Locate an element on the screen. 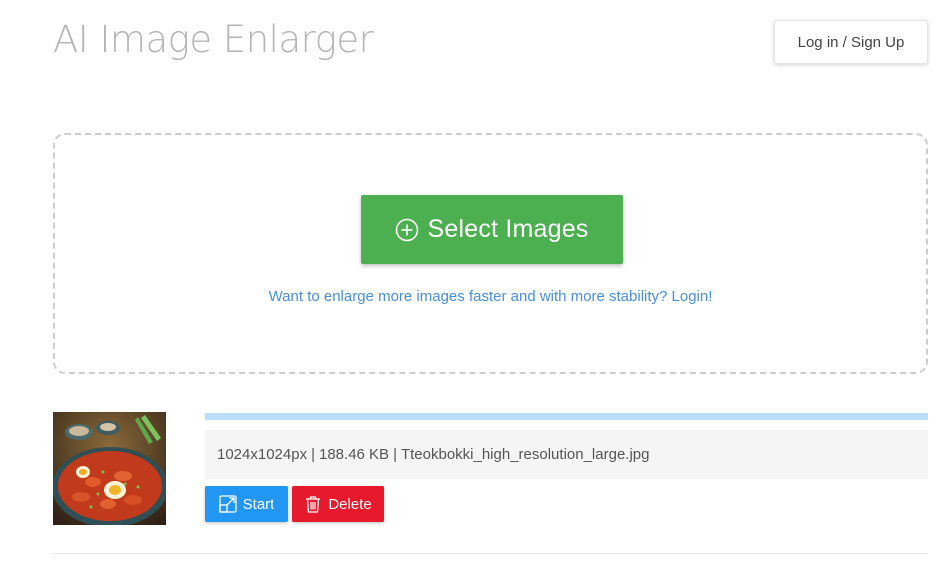 The width and height of the screenshot is (945, 565). delete-button-label: Delete is located at coordinates (350, 504).